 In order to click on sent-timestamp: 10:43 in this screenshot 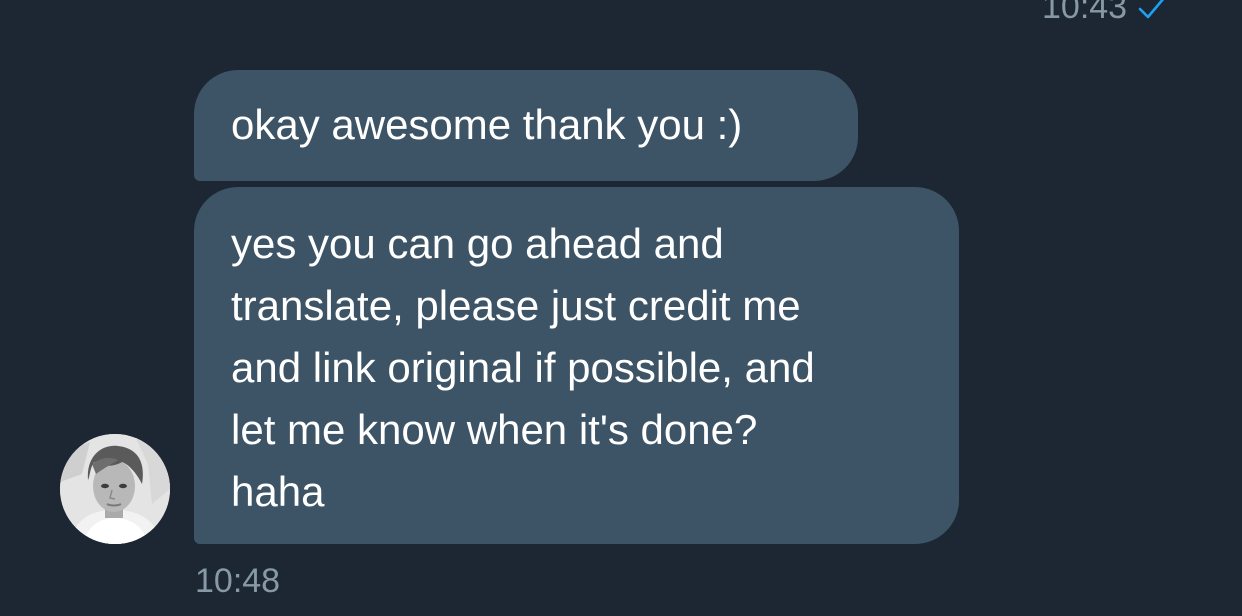, I will do `click(1085, 13)`.